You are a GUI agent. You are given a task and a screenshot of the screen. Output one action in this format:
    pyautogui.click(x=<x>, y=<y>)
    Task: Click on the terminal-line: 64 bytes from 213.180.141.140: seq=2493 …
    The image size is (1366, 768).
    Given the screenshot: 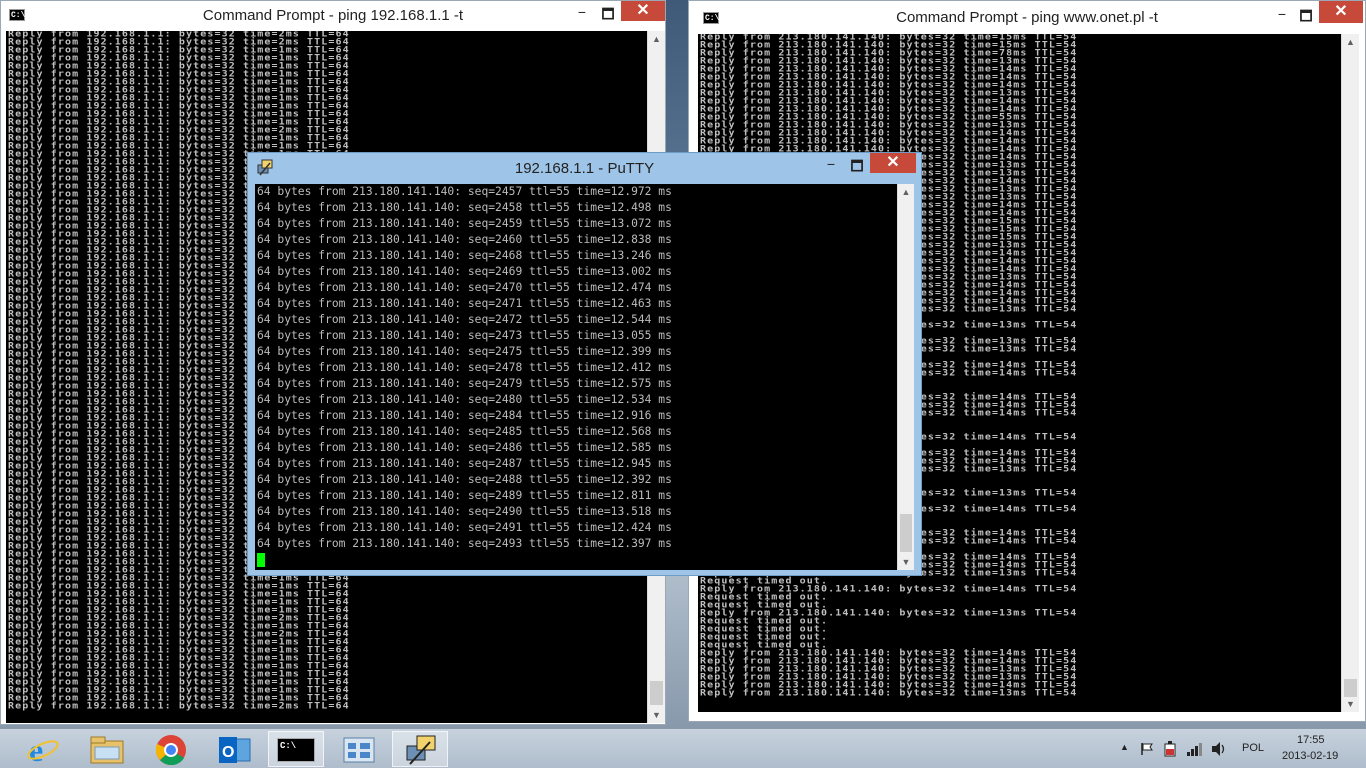 What is the action you would take?
    pyautogui.click(x=464, y=543)
    